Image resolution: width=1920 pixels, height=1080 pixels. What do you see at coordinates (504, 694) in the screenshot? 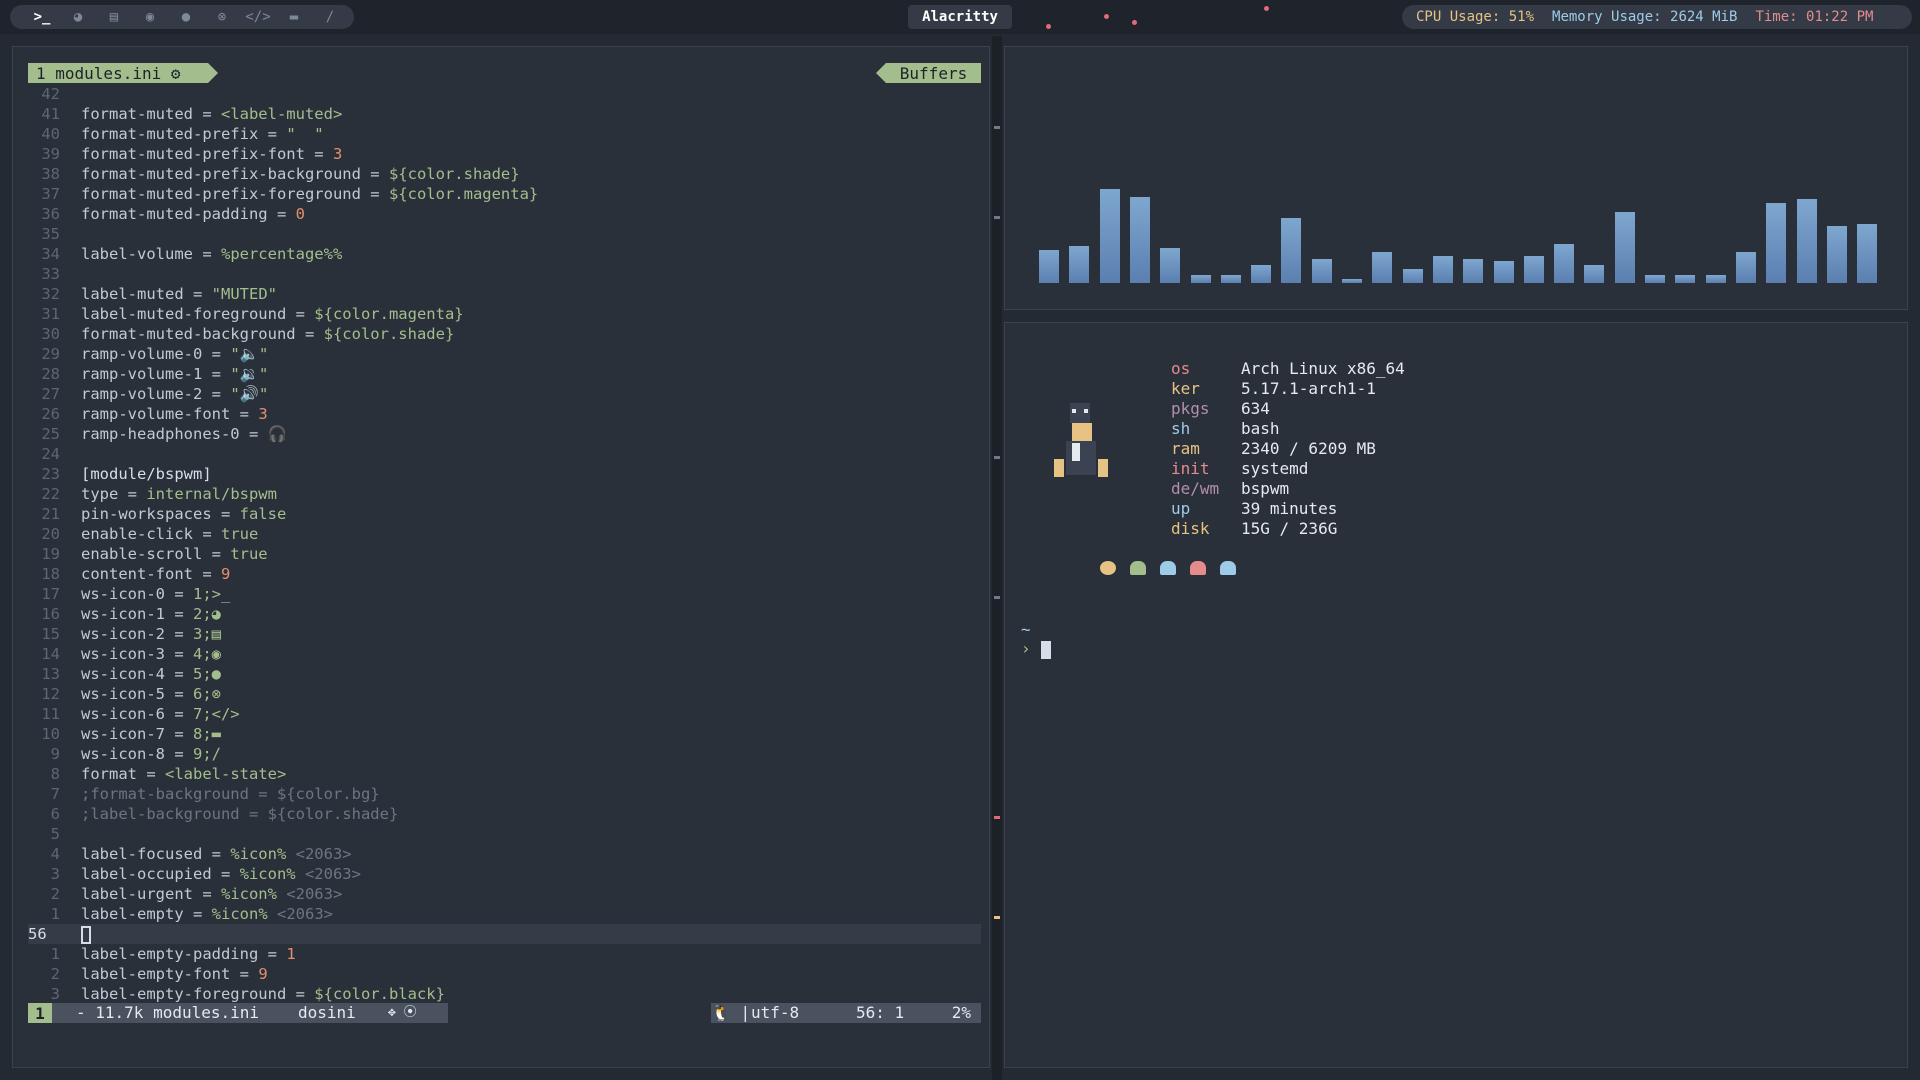
I see `code-line: 12 ws-icon-5 = 6;⊗` at bounding box center [504, 694].